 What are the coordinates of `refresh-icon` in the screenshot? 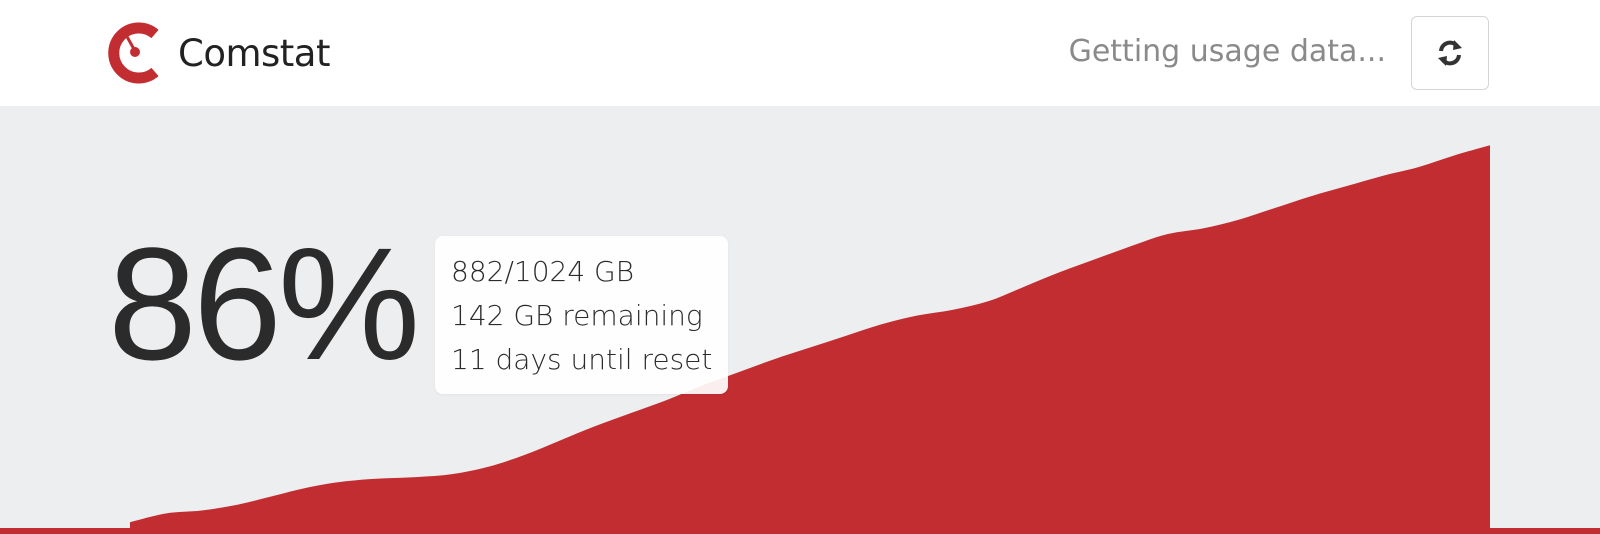 It's located at (1450, 53).